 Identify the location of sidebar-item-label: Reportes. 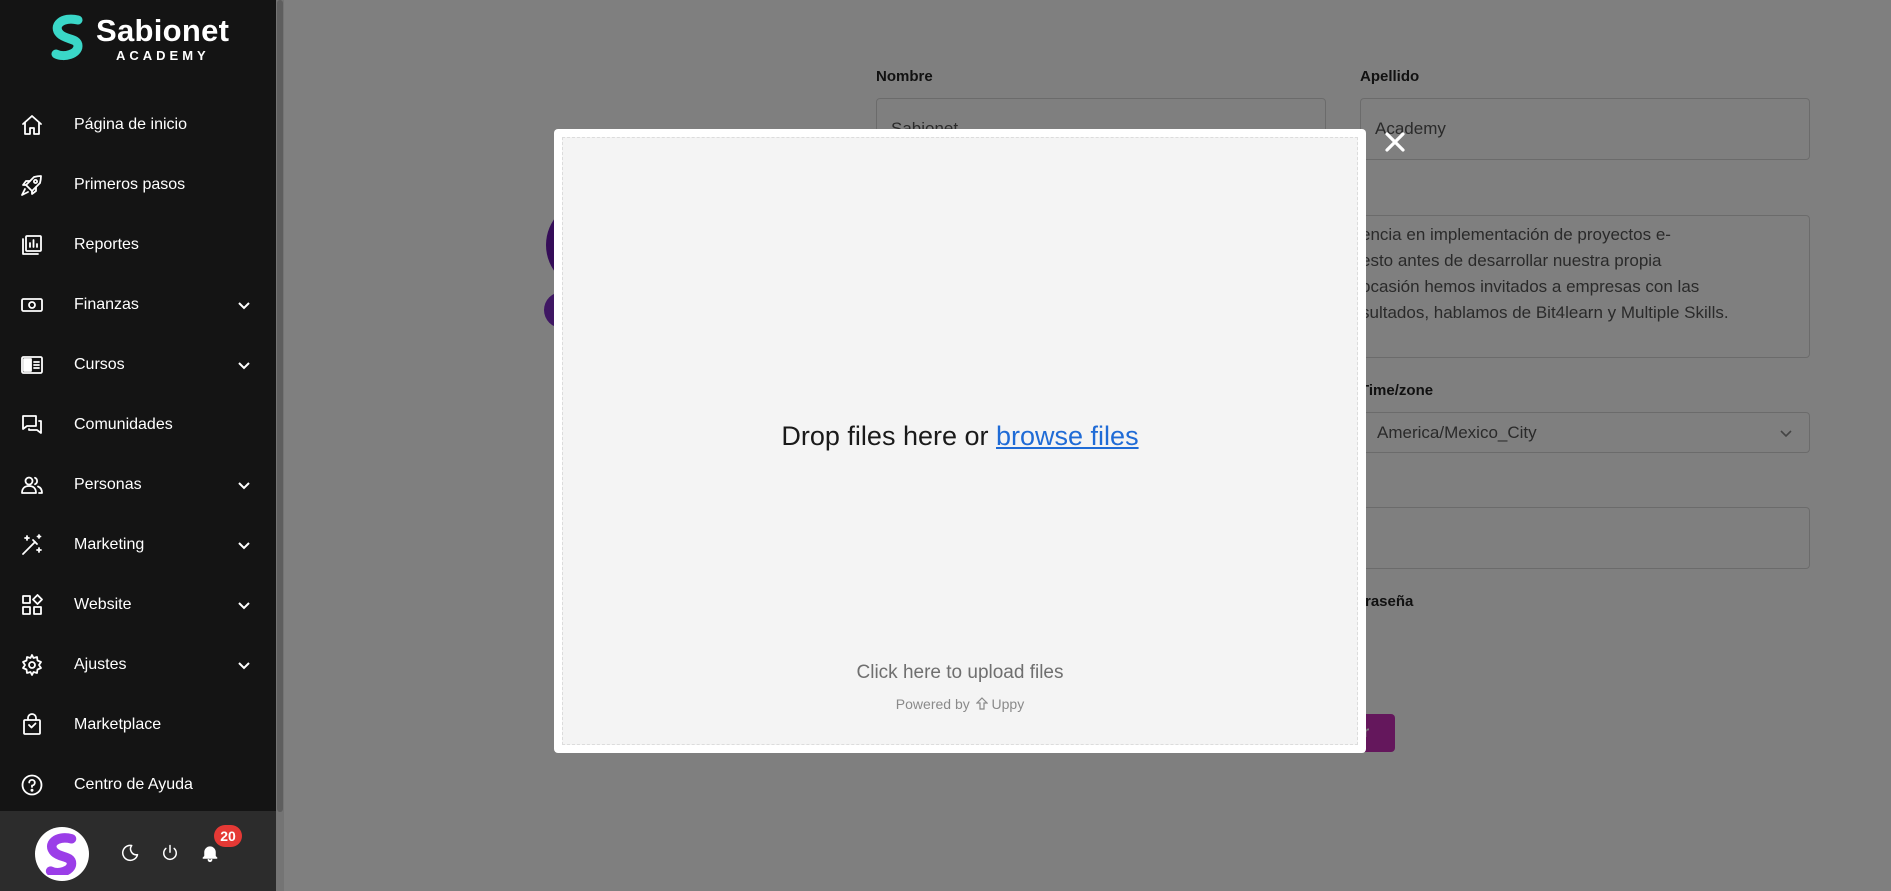
(106, 244).